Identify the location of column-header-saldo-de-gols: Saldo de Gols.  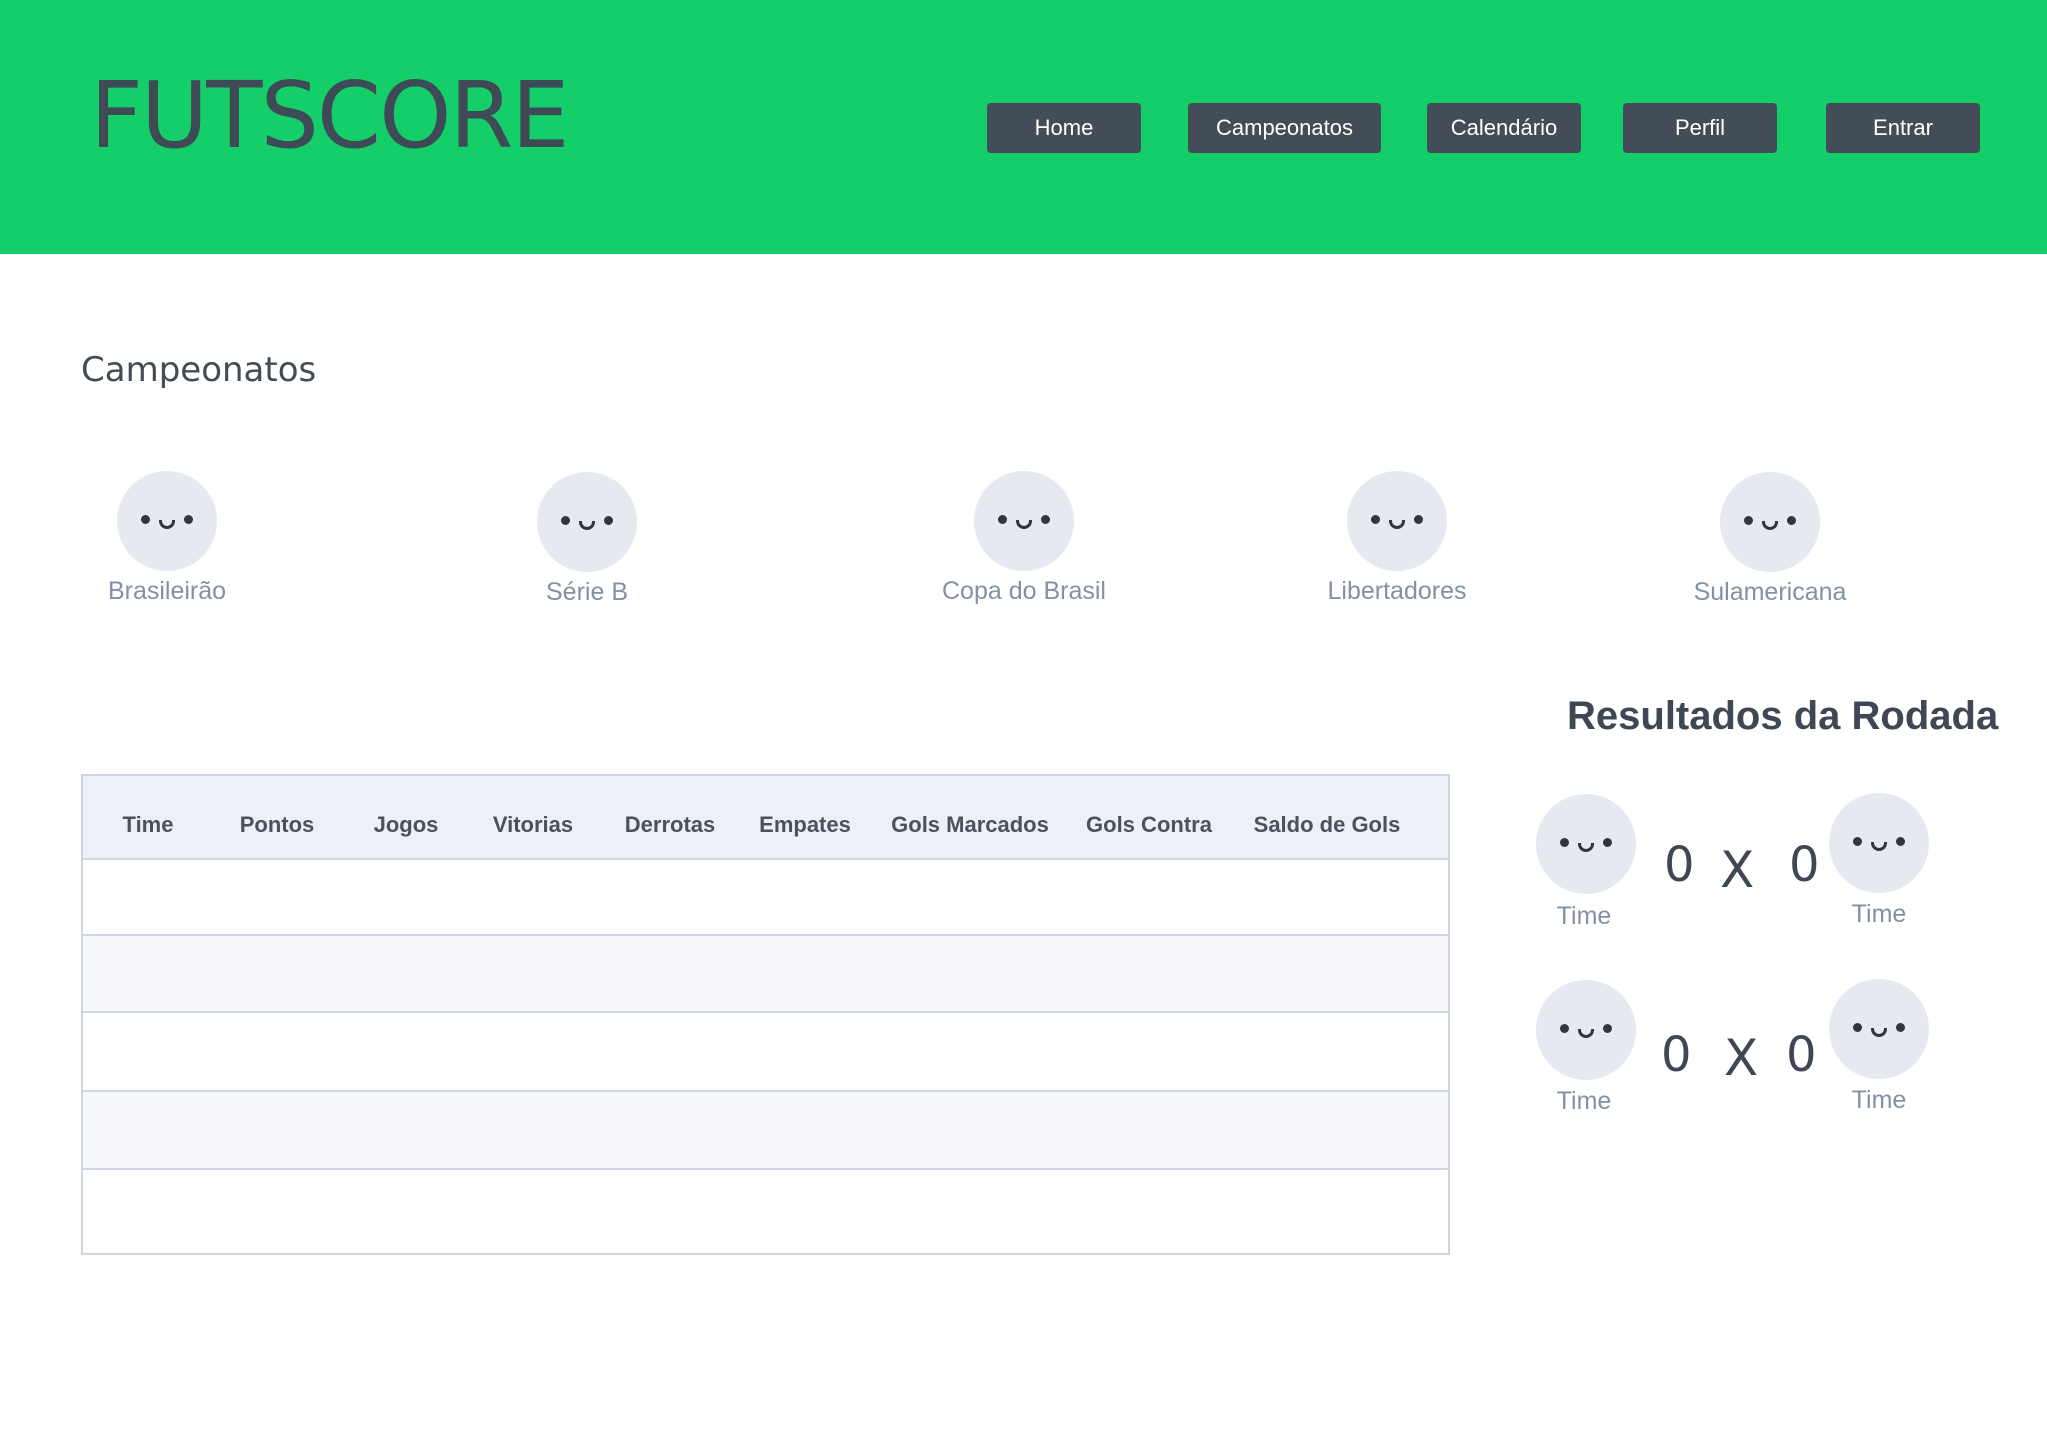
(1327, 825).